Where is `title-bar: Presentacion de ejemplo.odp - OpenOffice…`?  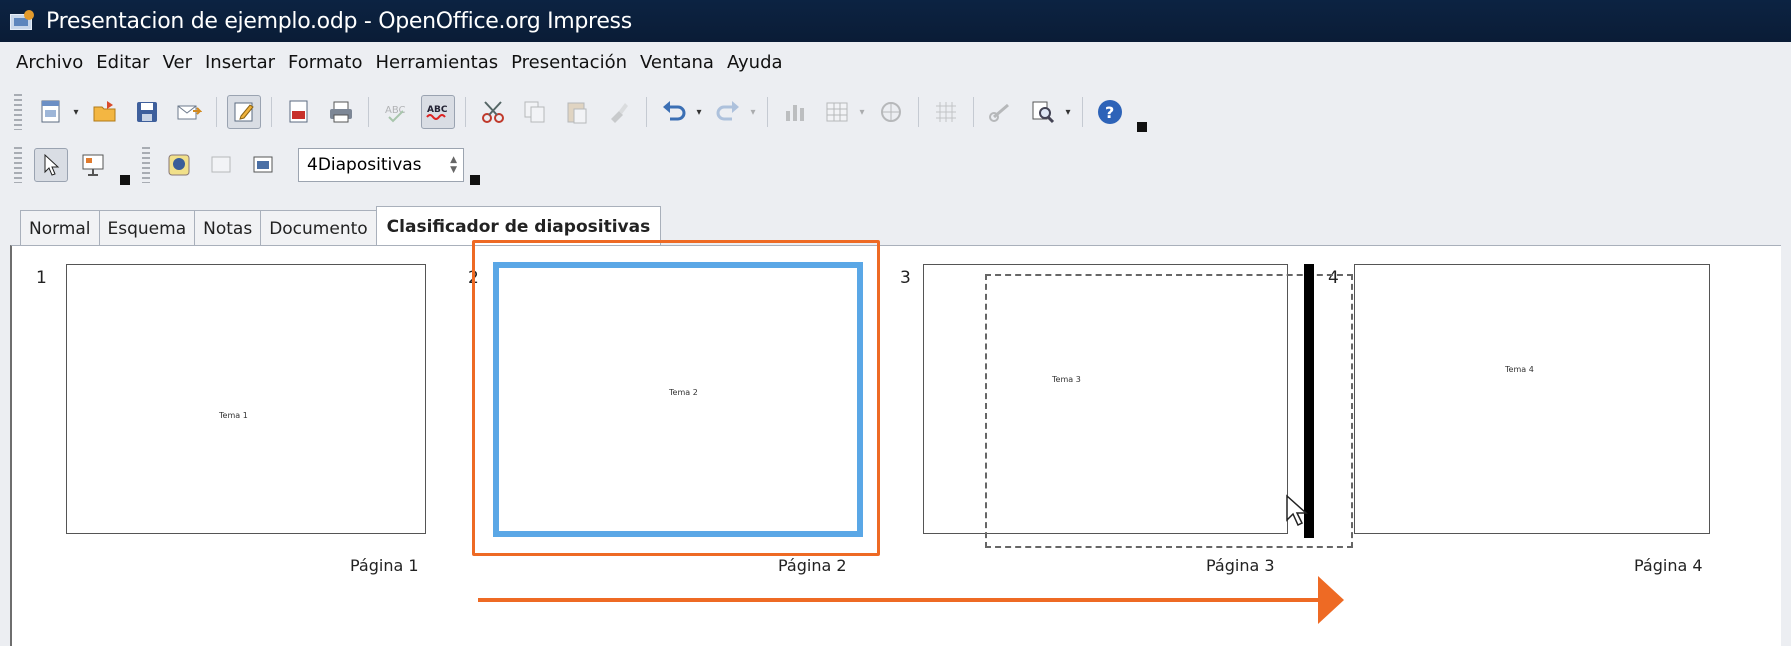
title-bar: Presentacion de ejemplo.odp - OpenOffice… is located at coordinates (895, 21).